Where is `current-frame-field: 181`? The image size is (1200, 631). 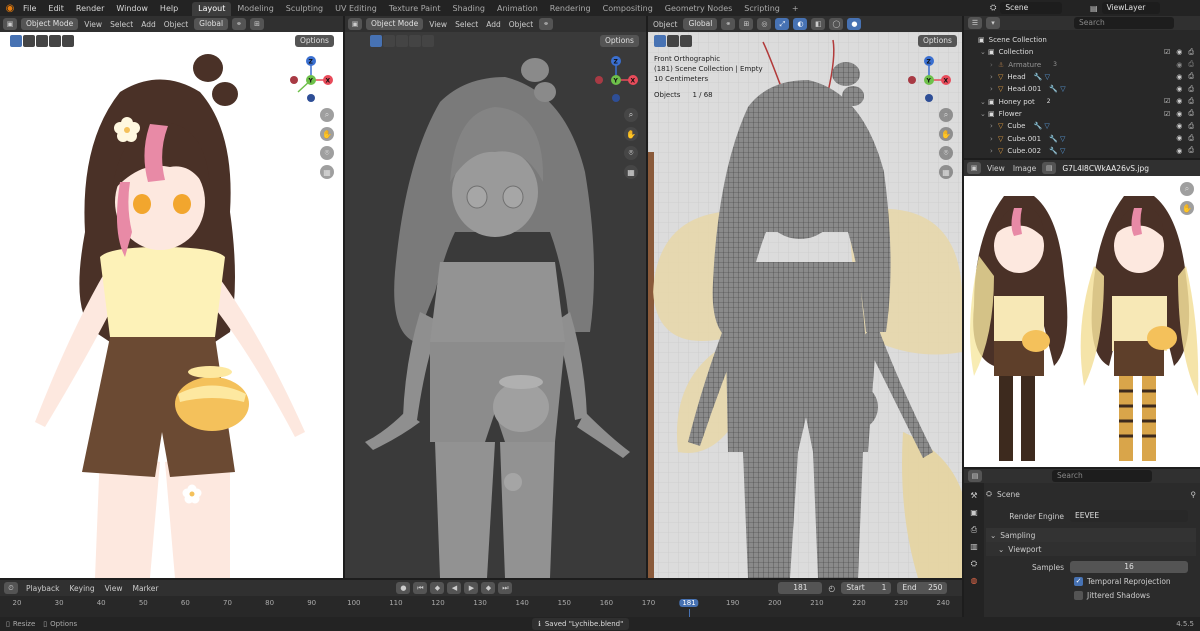
current-frame-field: 181 is located at coordinates (800, 588).